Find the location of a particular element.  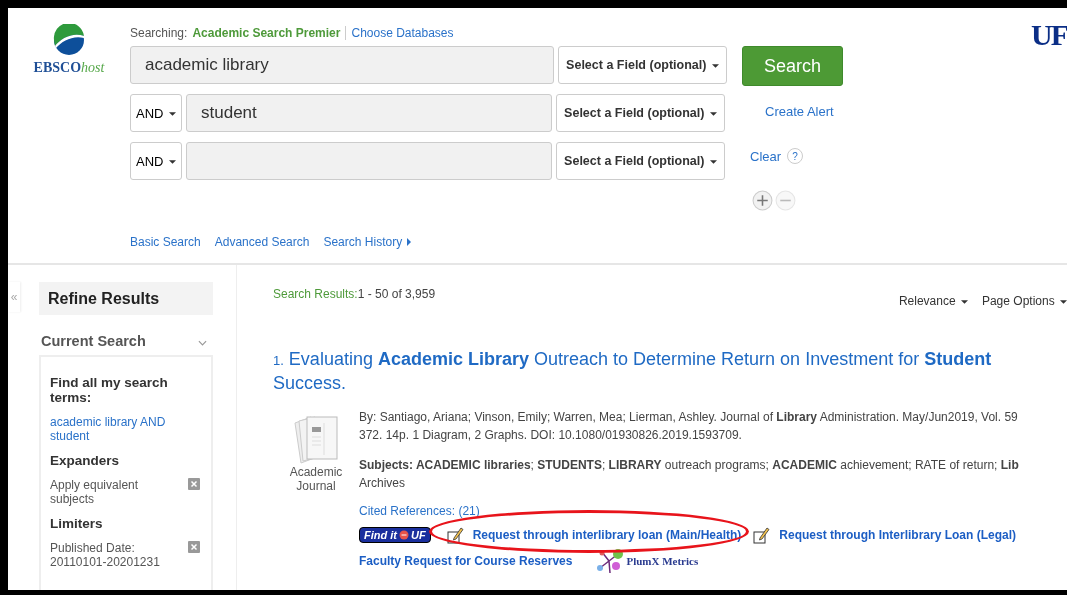

source-text: By: Santiago, Ariana; Vinson, Emily; Warren, Mea; Lierman, Ashley. Journal of Library Administration. May/Jun2019, Vol. 59 is located at coordinates (689, 417).